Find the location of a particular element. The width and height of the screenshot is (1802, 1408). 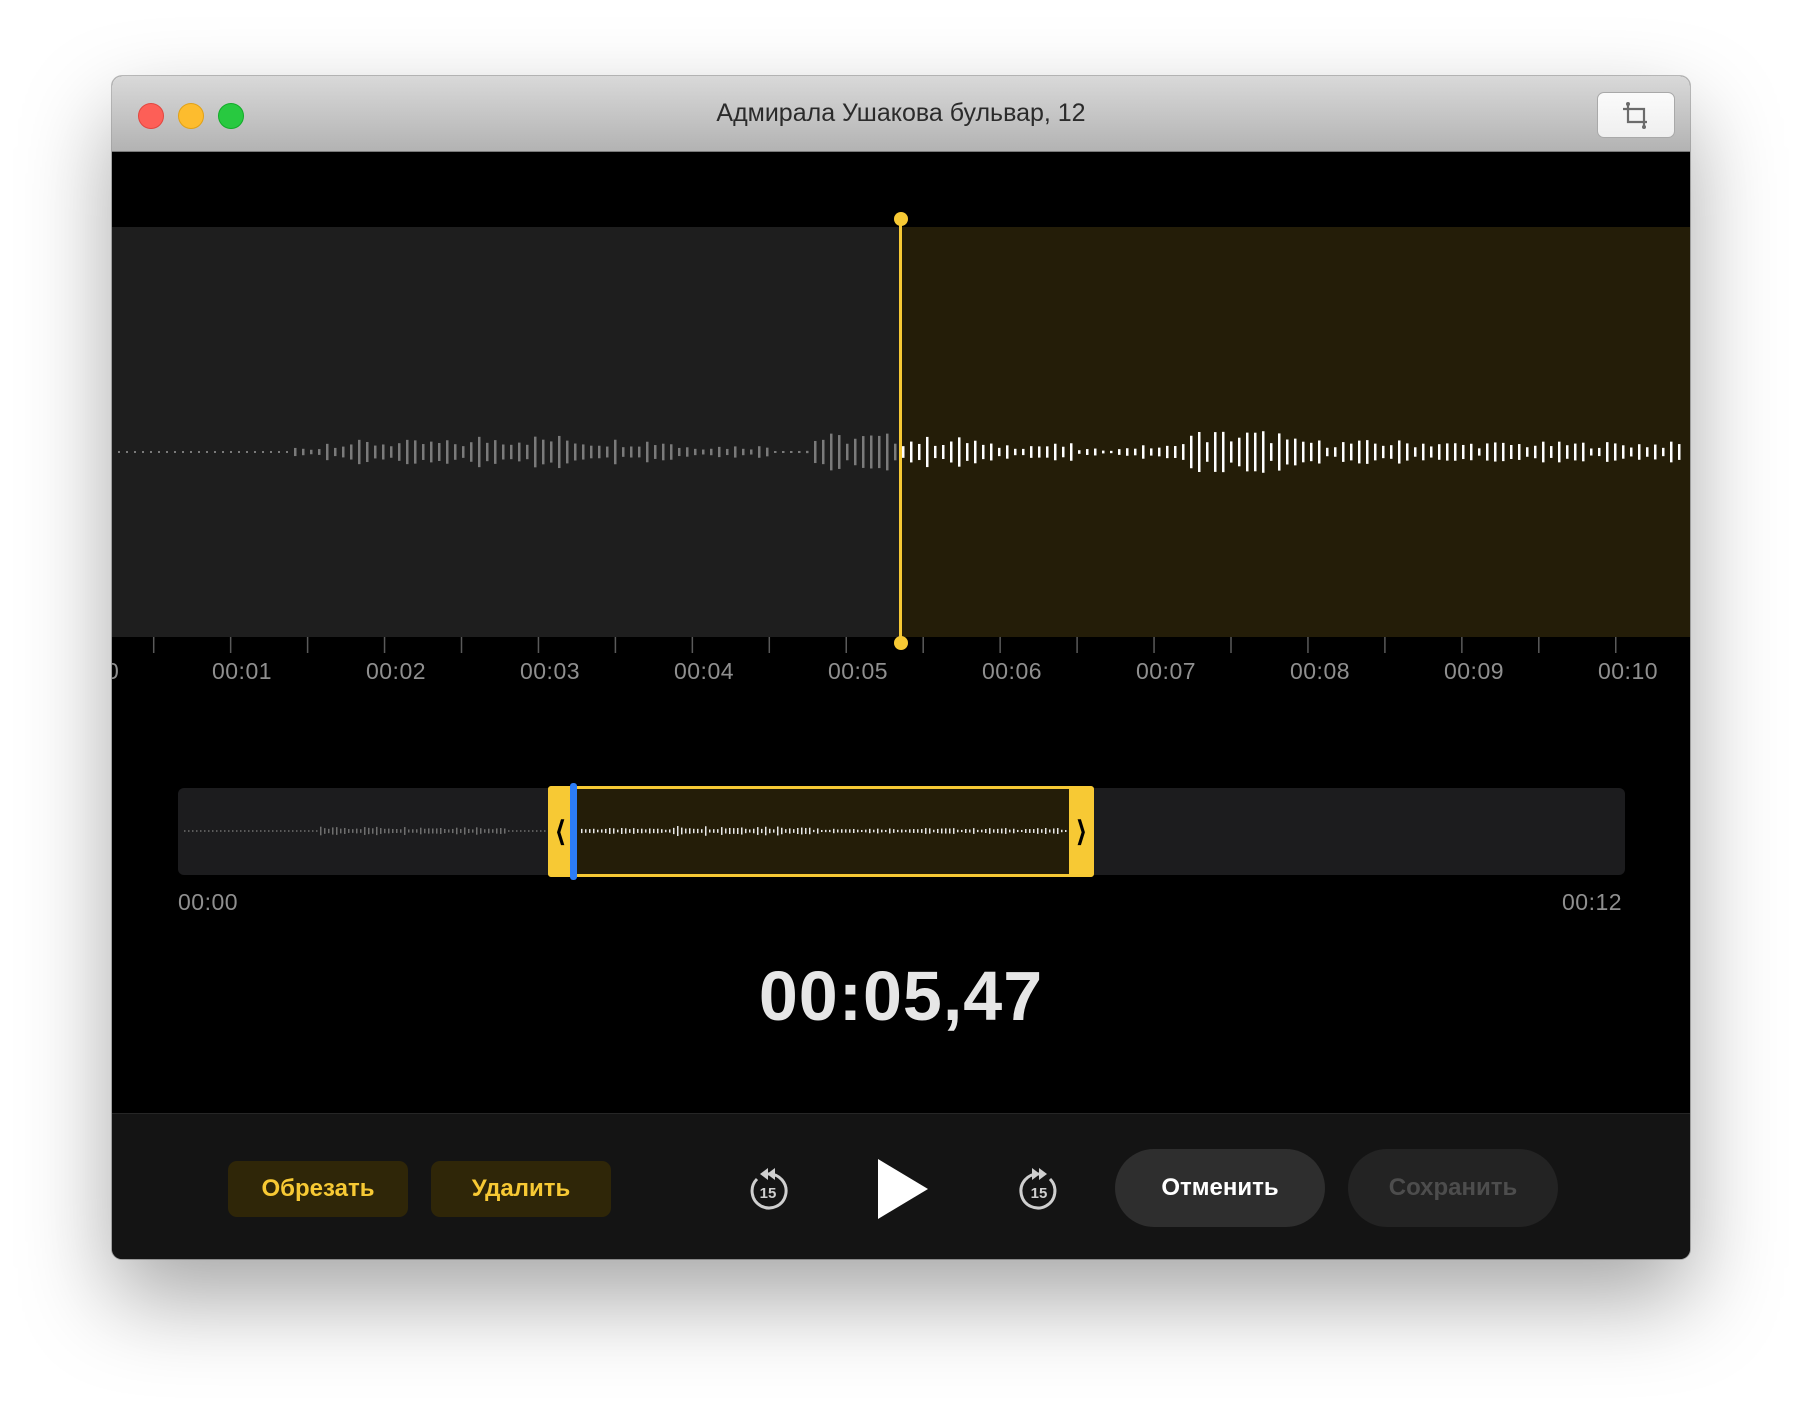

ruler-label: 00:09 is located at coordinates (1474, 671).